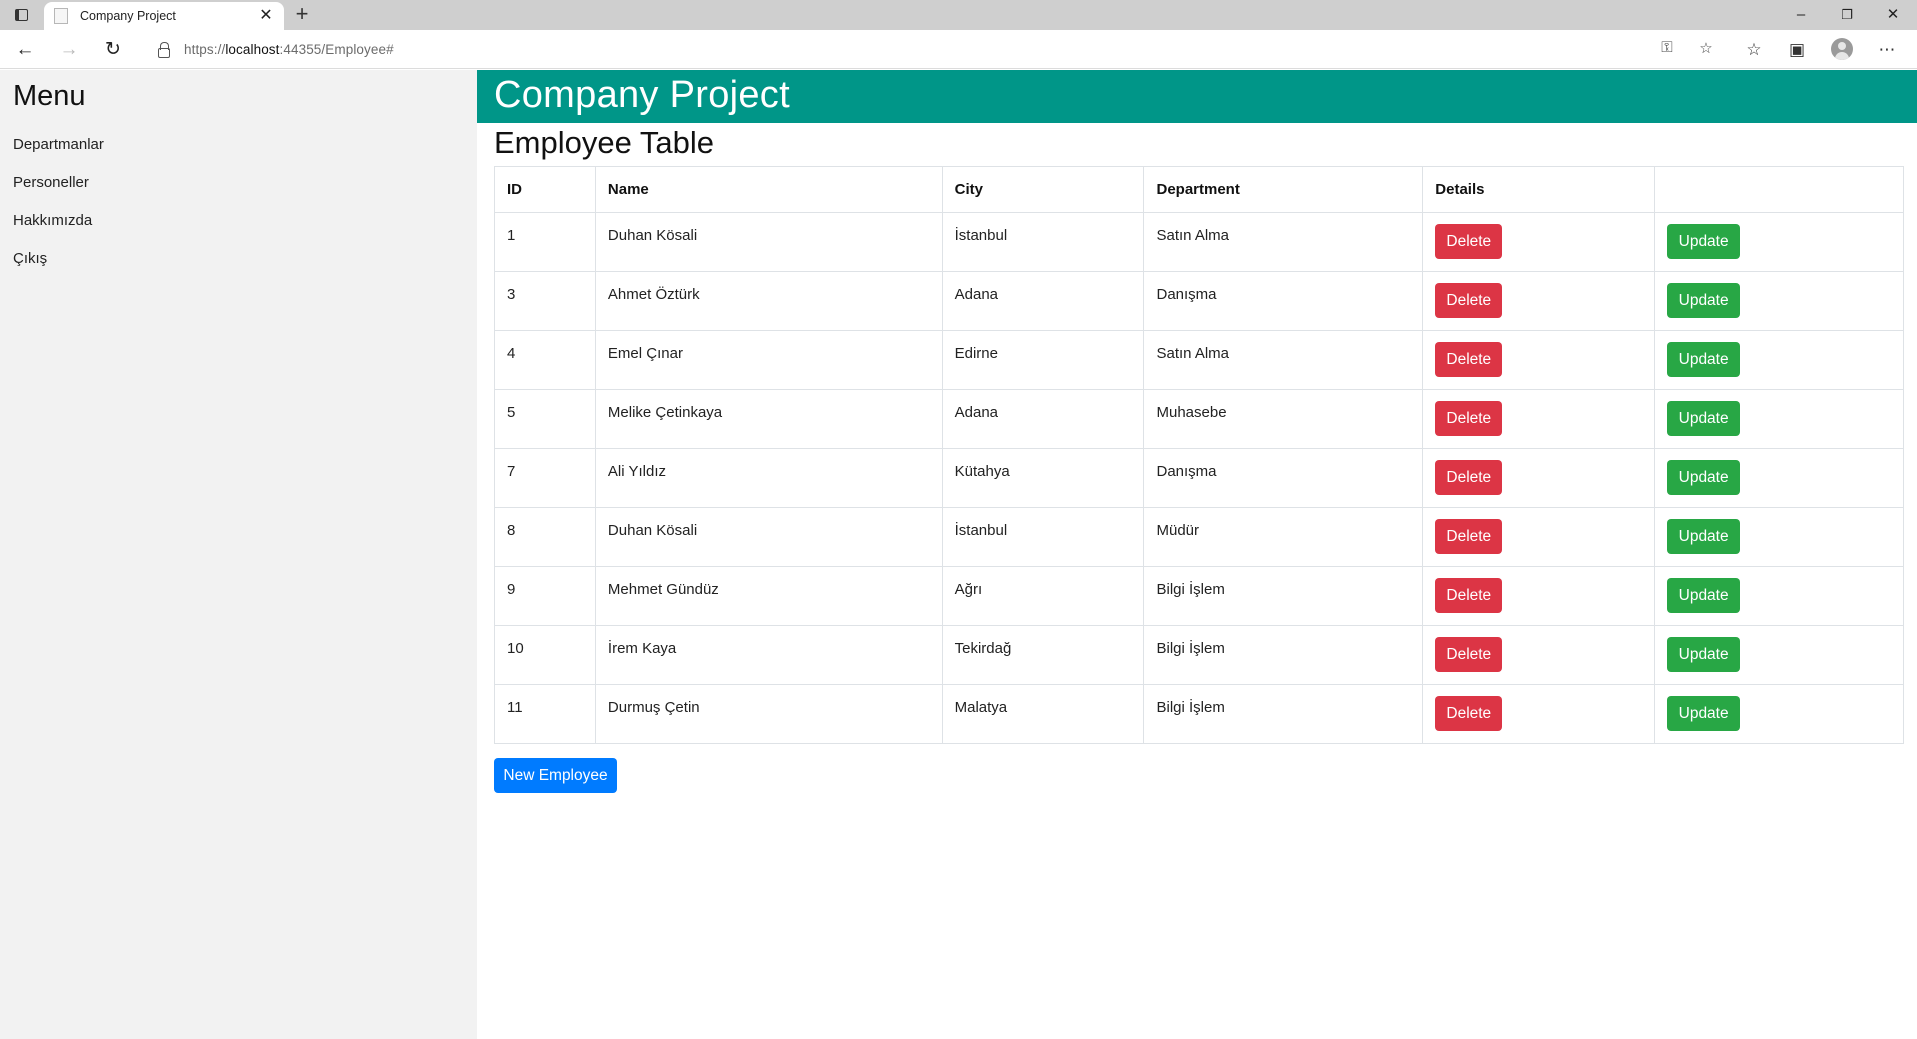 This screenshot has width=1917, height=1039. I want to click on name-cell: Emel Çınar, so click(768, 360).